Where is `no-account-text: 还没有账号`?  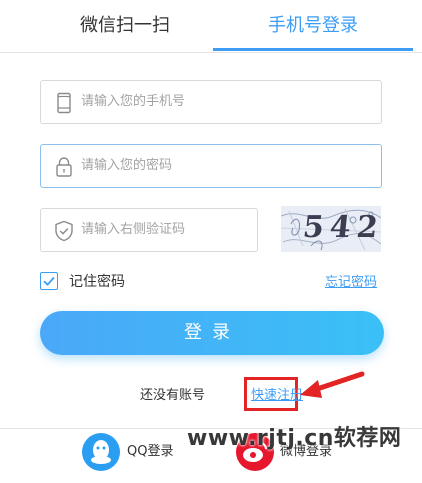
no-account-text: 还没有账号 is located at coordinates (173, 395).